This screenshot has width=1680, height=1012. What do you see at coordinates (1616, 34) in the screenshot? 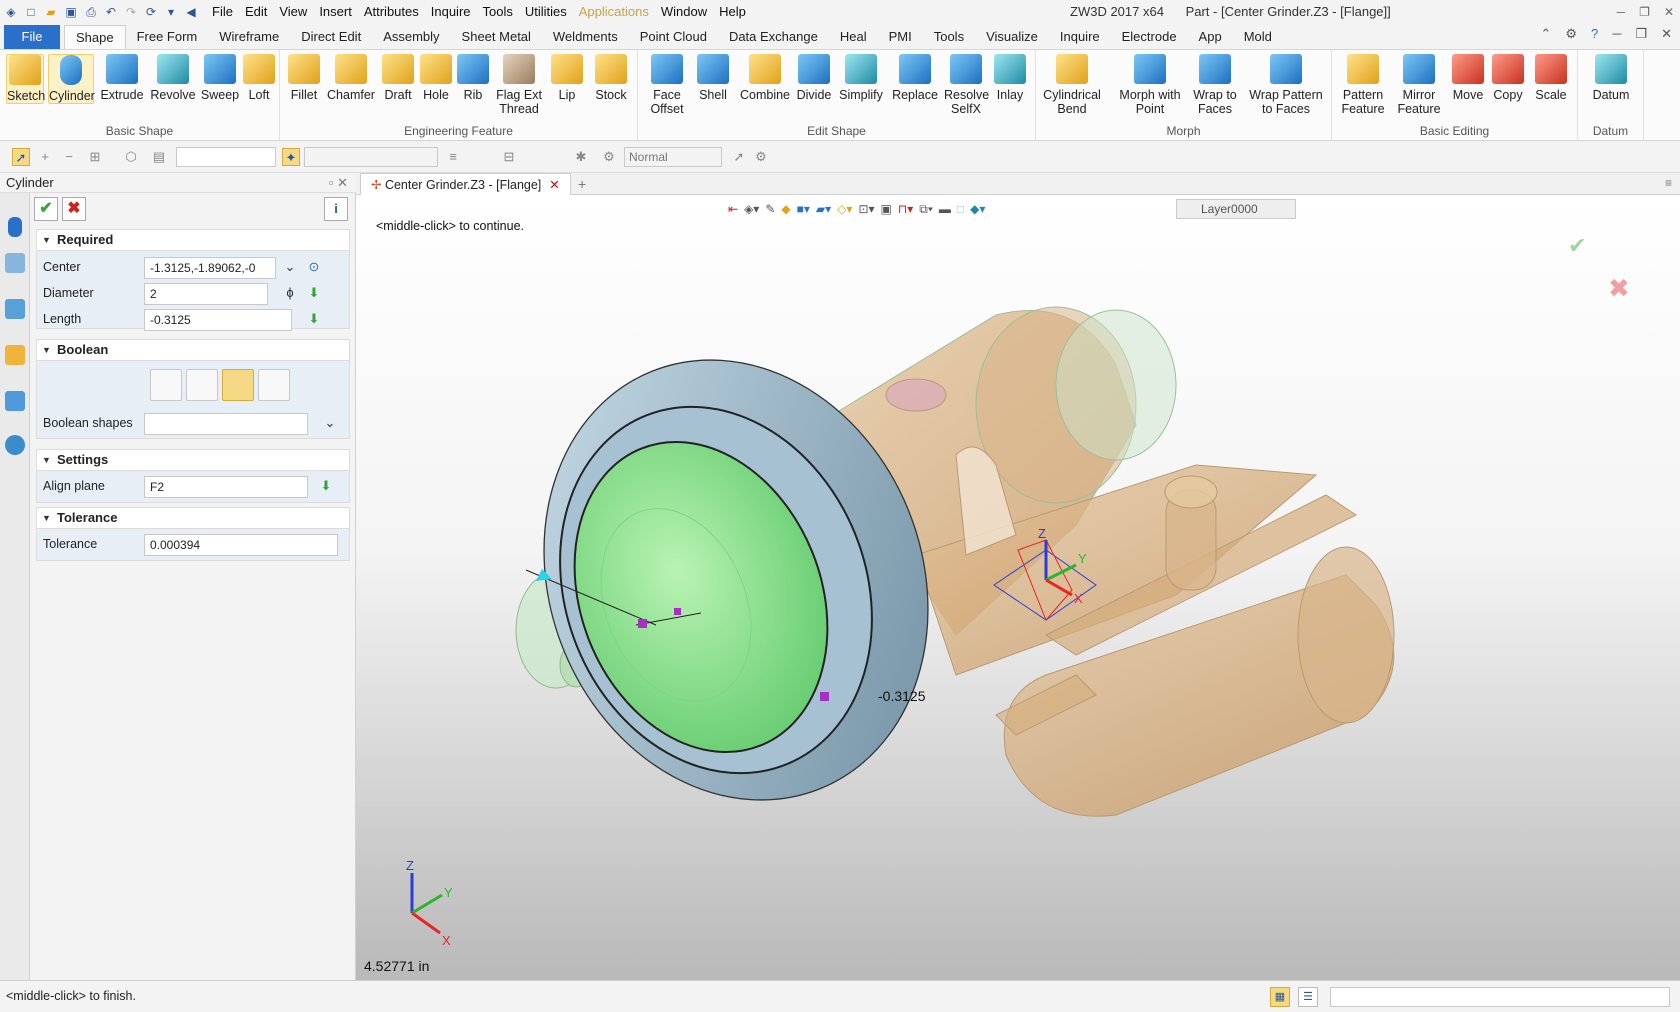
I see `doc-minimize-icon: ─` at bounding box center [1616, 34].